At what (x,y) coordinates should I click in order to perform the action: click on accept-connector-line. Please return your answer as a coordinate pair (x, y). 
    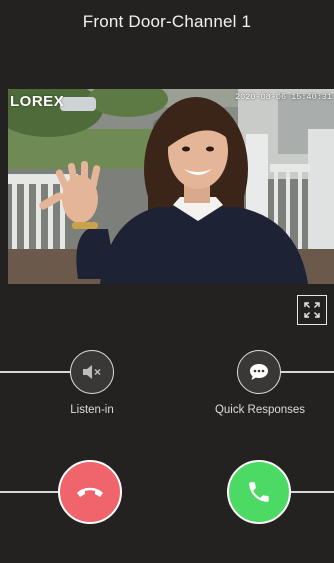
    Looking at the image, I should click on (312, 492).